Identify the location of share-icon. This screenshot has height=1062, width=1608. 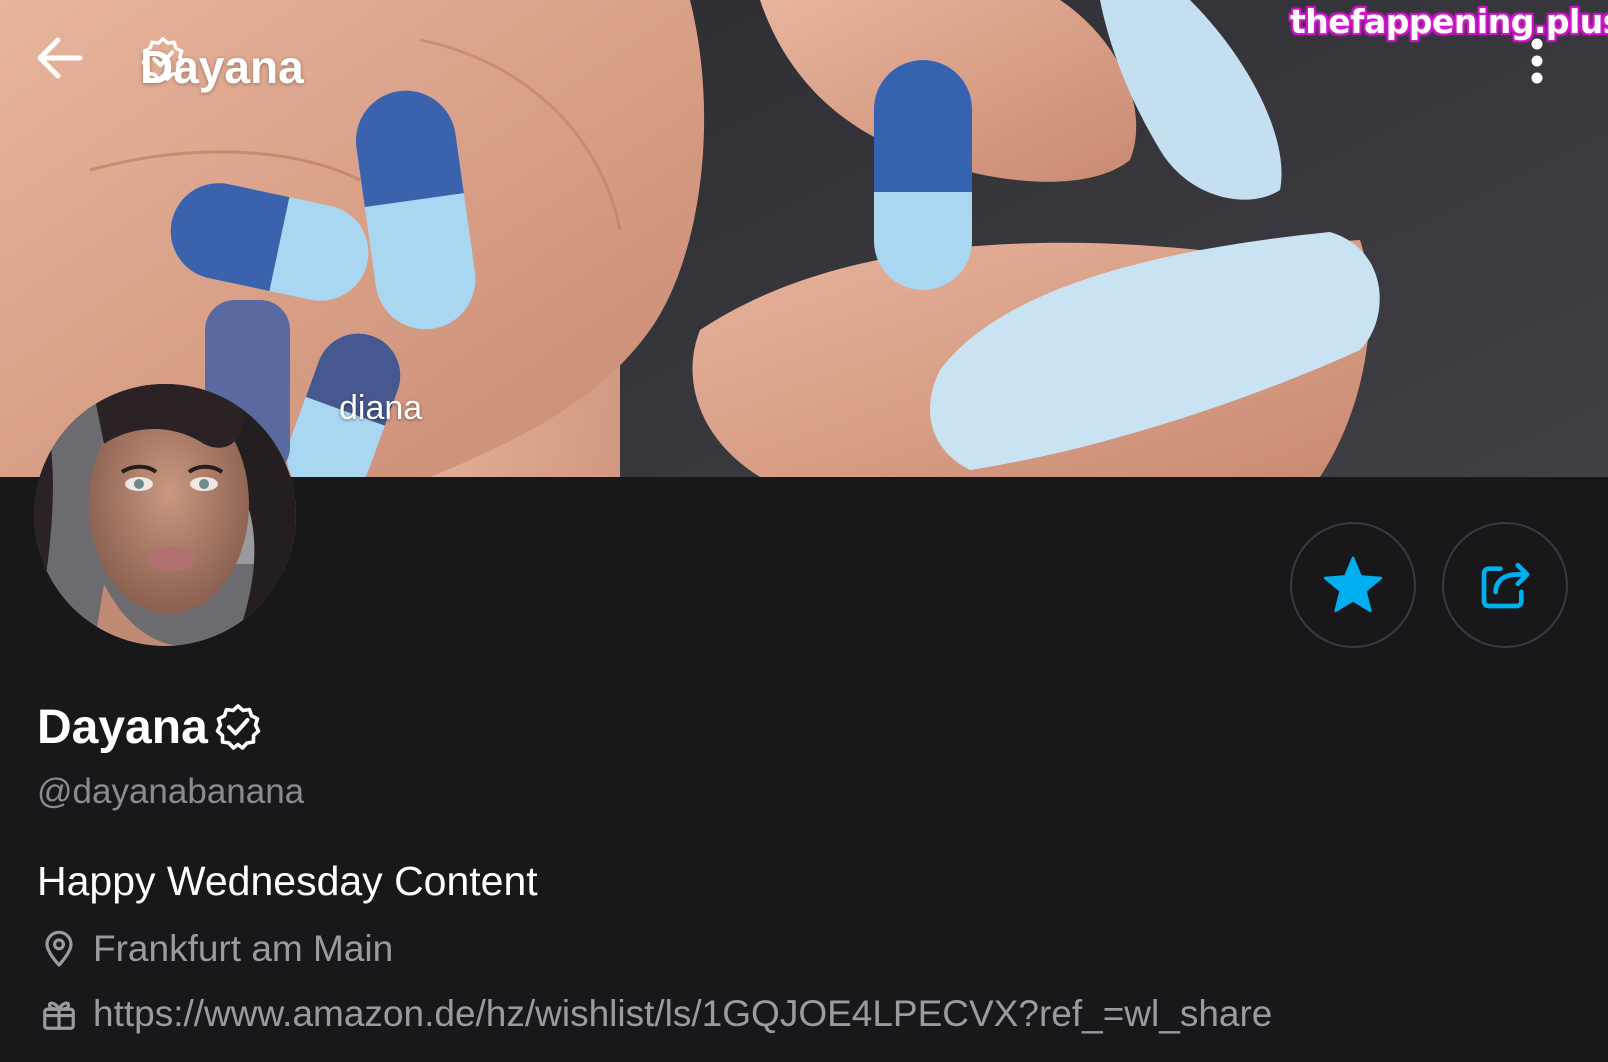
(1505, 585).